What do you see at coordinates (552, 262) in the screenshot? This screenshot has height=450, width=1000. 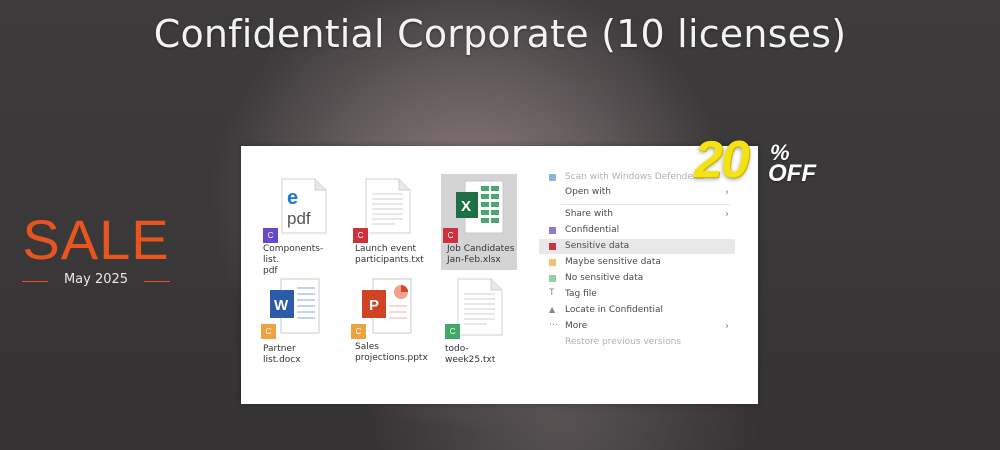 I see `orange-square-icon` at bounding box center [552, 262].